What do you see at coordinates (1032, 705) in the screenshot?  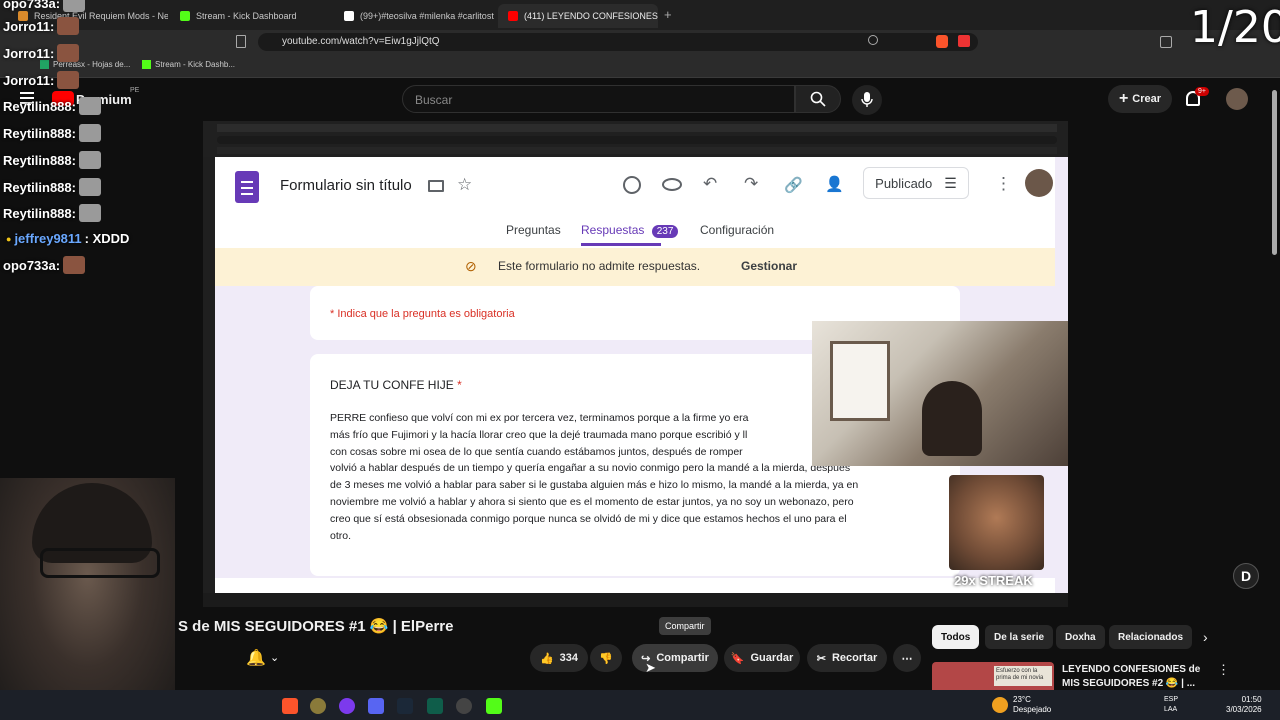 I see `weather-widget: 23°C Despejado` at bounding box center [1032, 705].